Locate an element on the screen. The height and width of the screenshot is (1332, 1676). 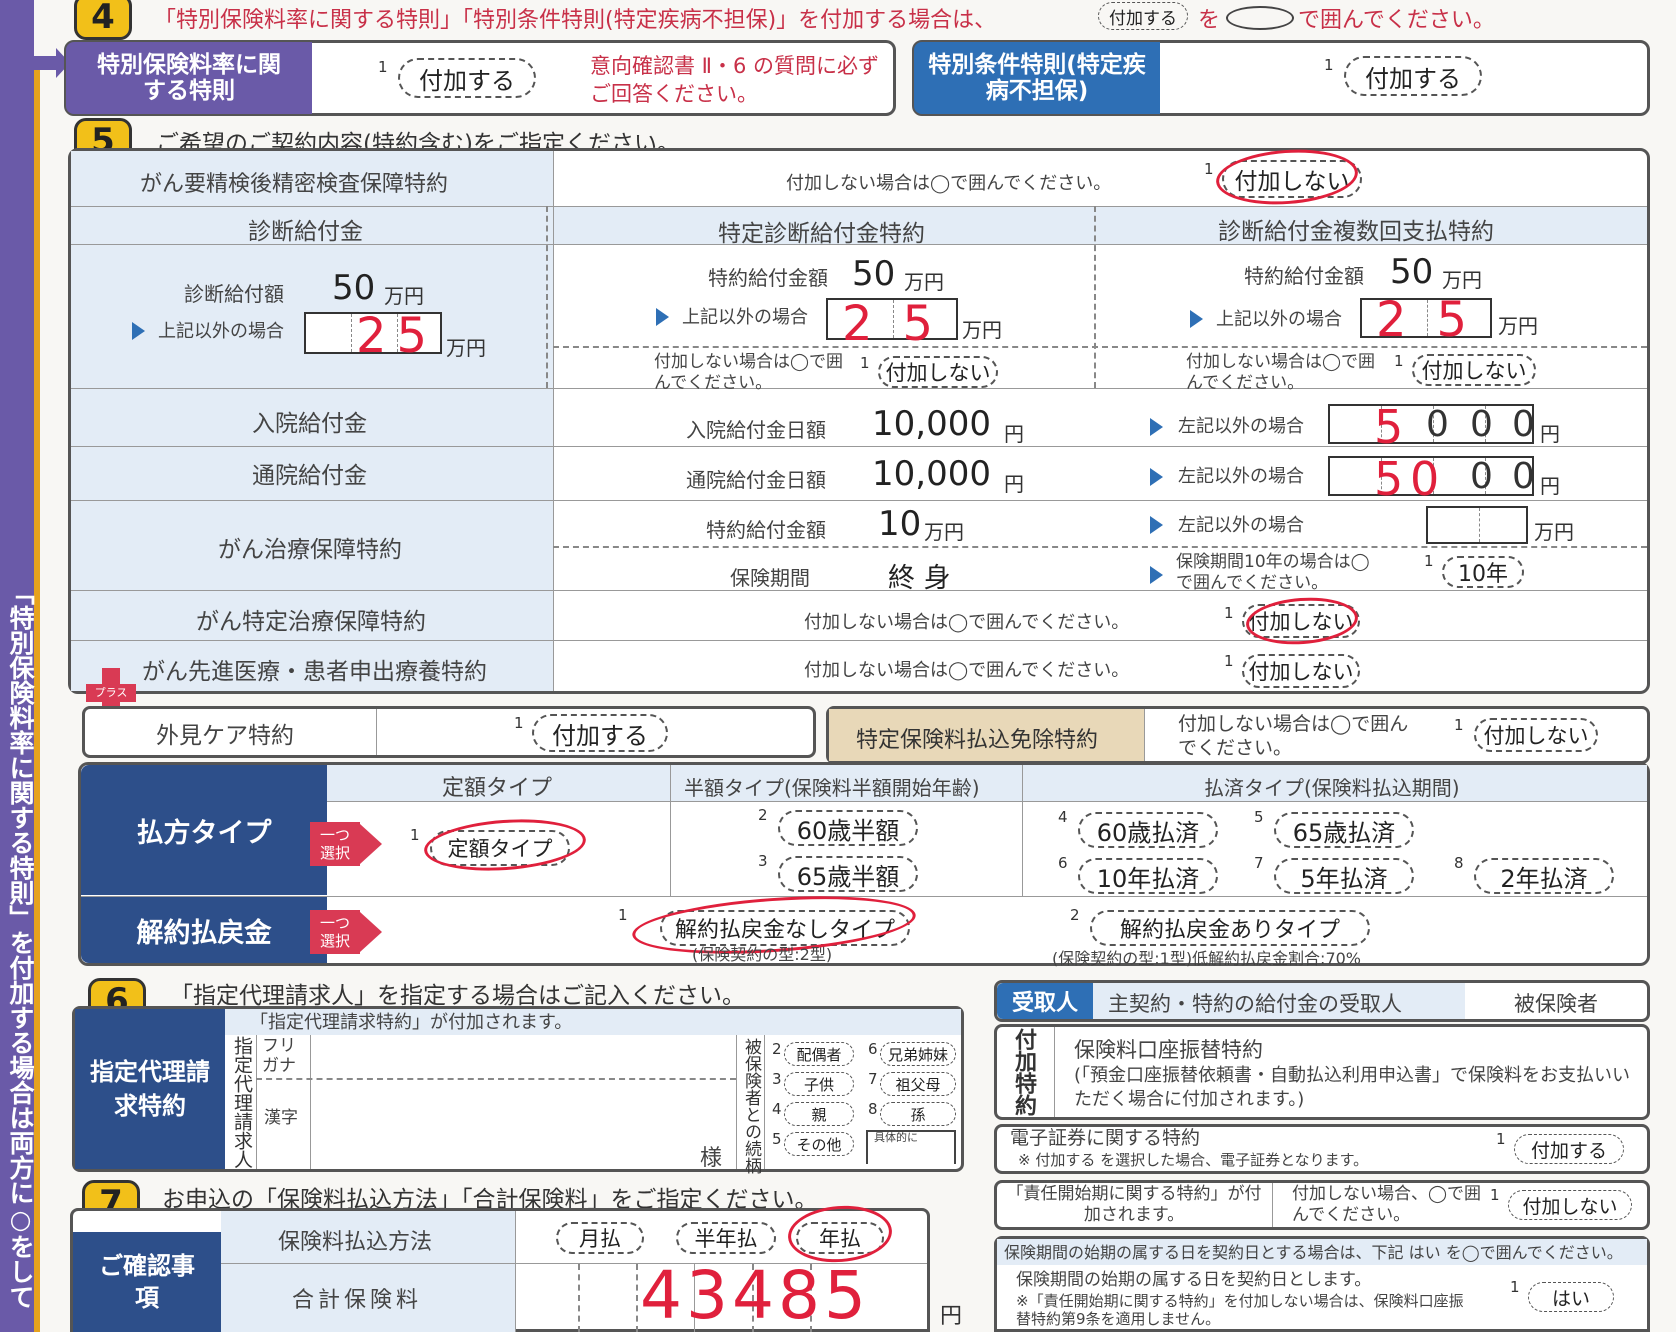
s6-kanji: 漢字 is located at coordinates (281, 1118).